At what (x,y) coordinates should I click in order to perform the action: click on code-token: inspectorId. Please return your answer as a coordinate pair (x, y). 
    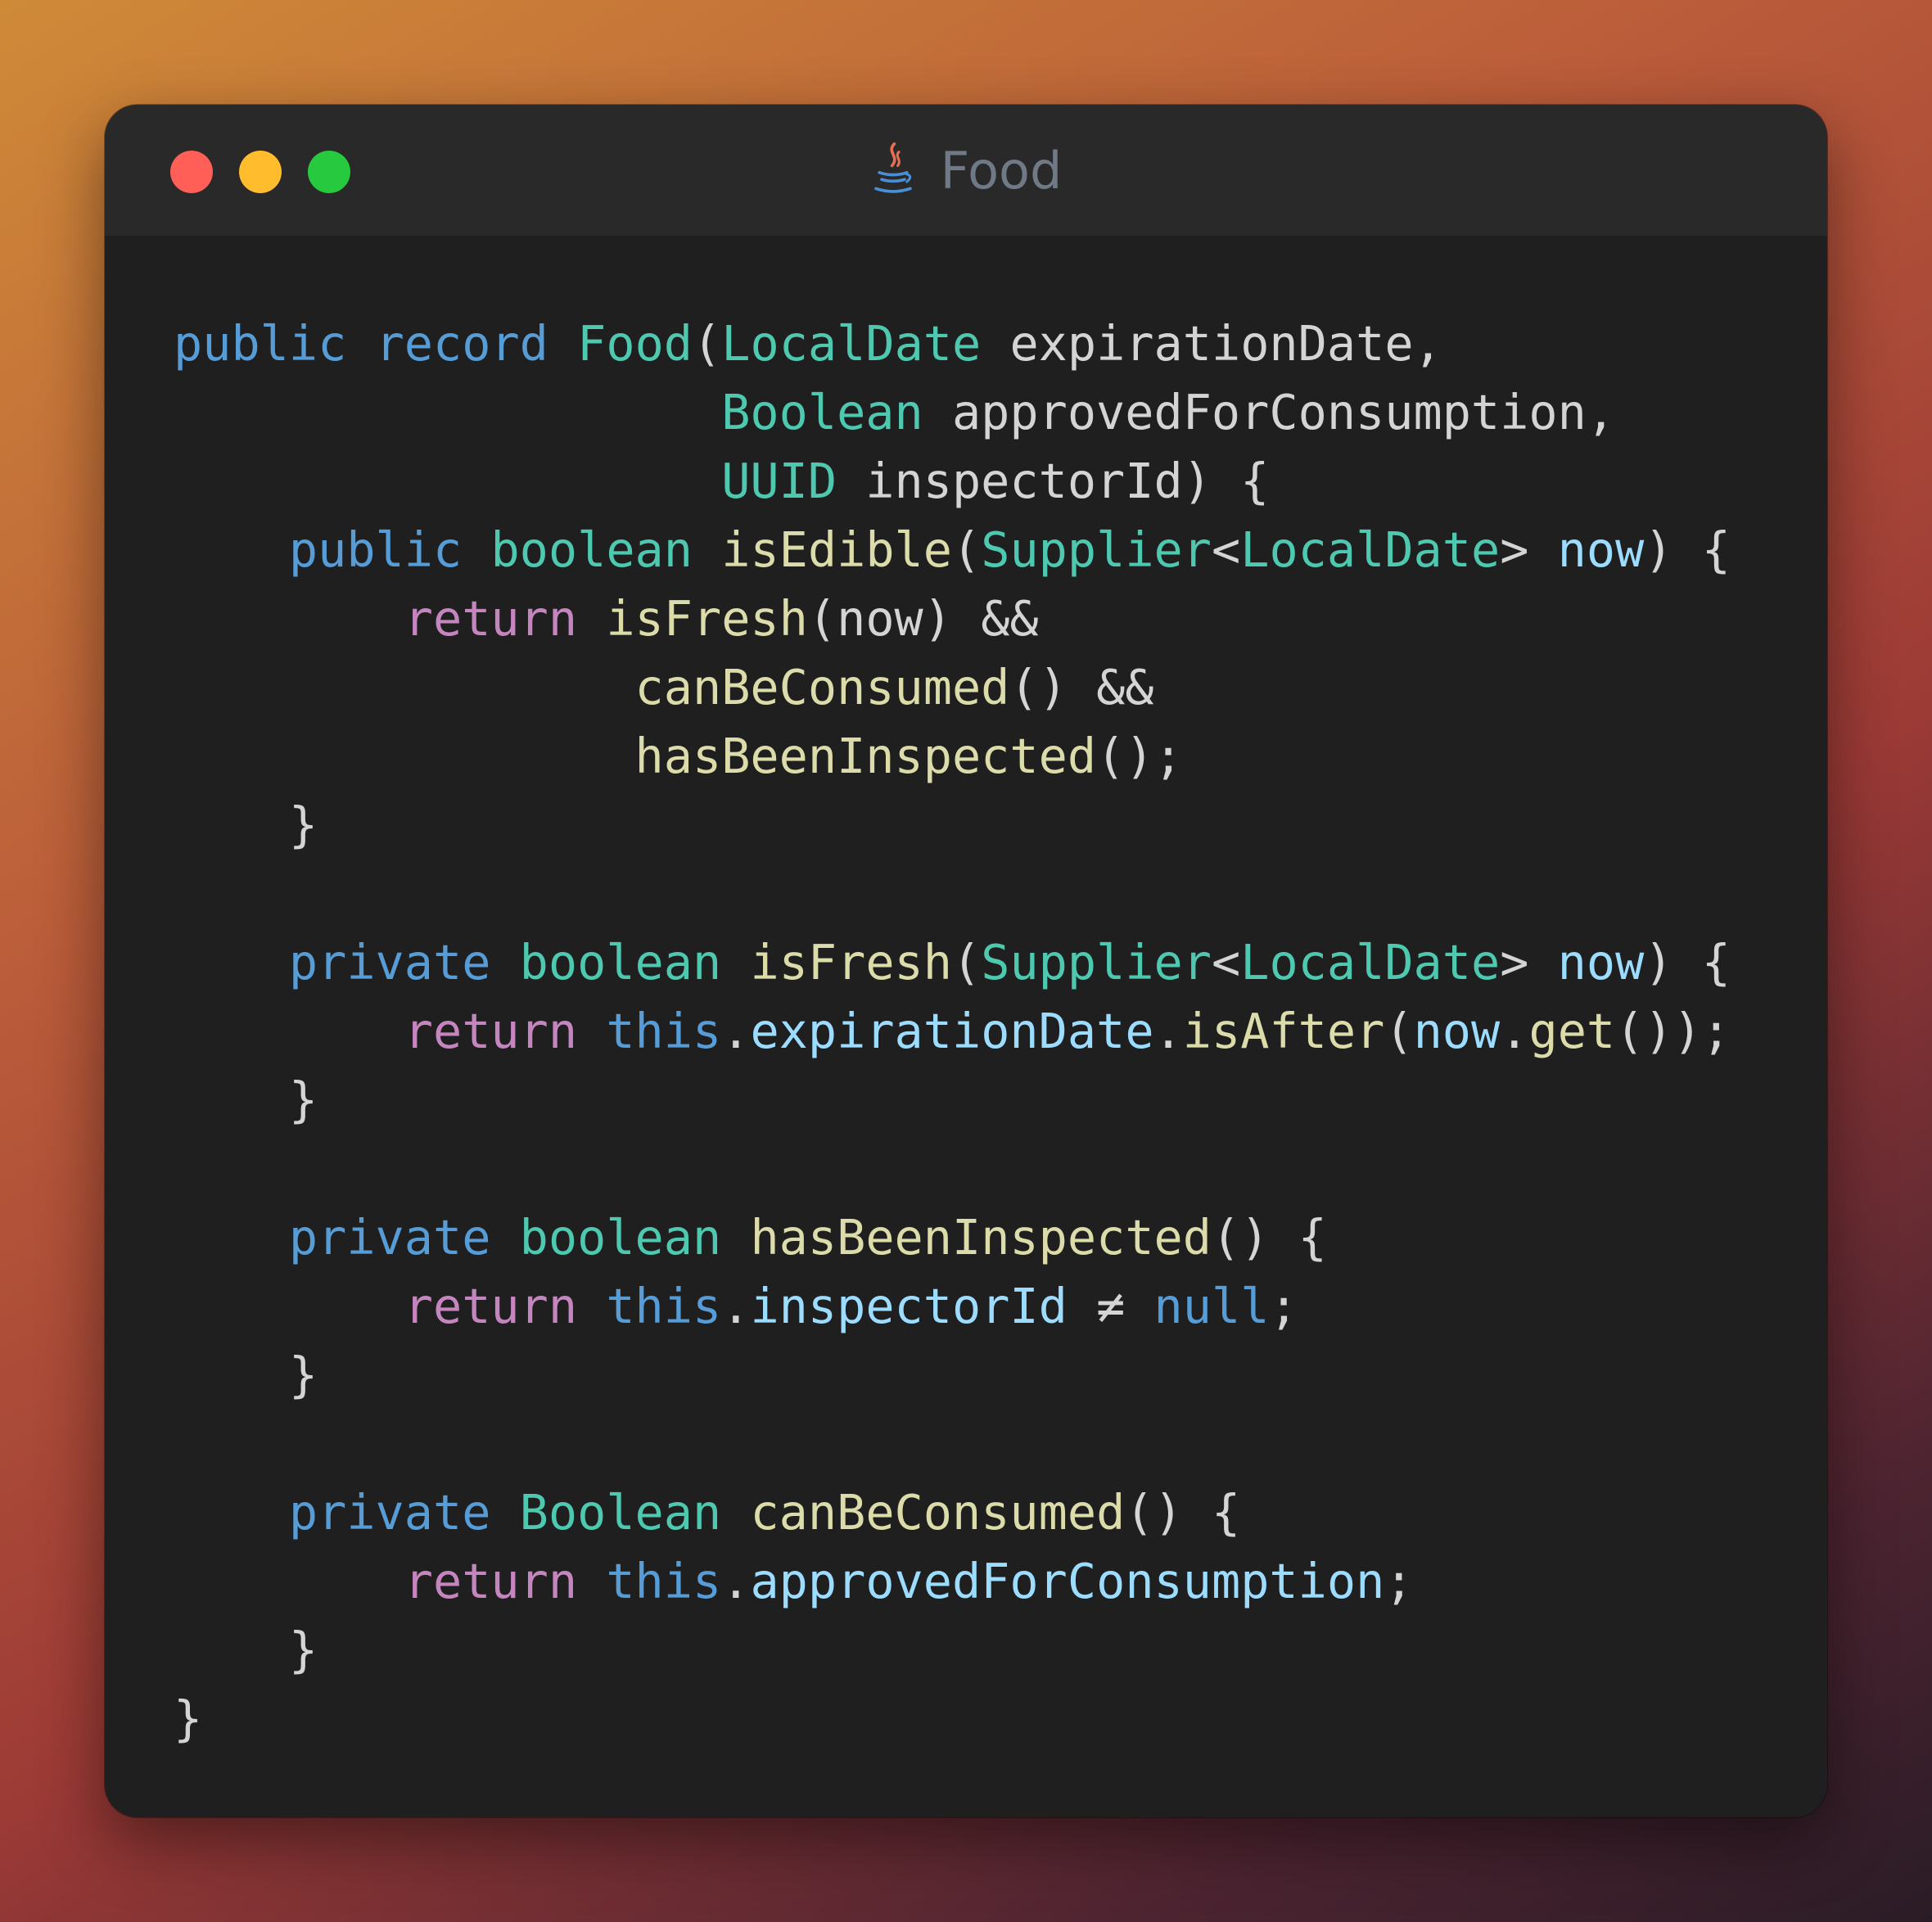
    Looking at the image, I should click on (909, 1306).